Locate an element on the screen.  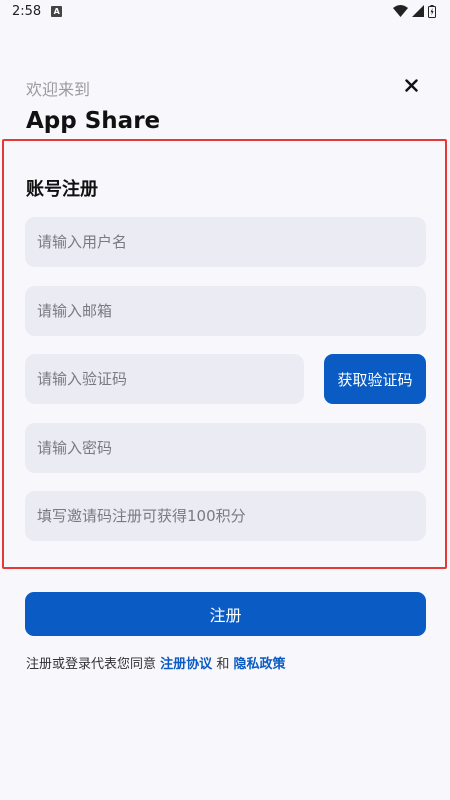
verification-code-input is located at coordinates (170, 379).